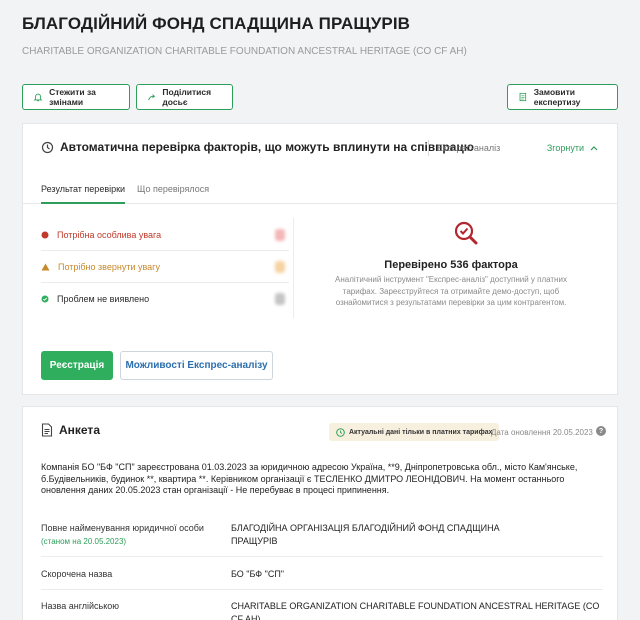 The height and width of the screenshot is (620, 640). What do you see at coordinates (45, 267) in the screenshot?
I see `warning-triangle-icon` at bounding box center [45, 267].